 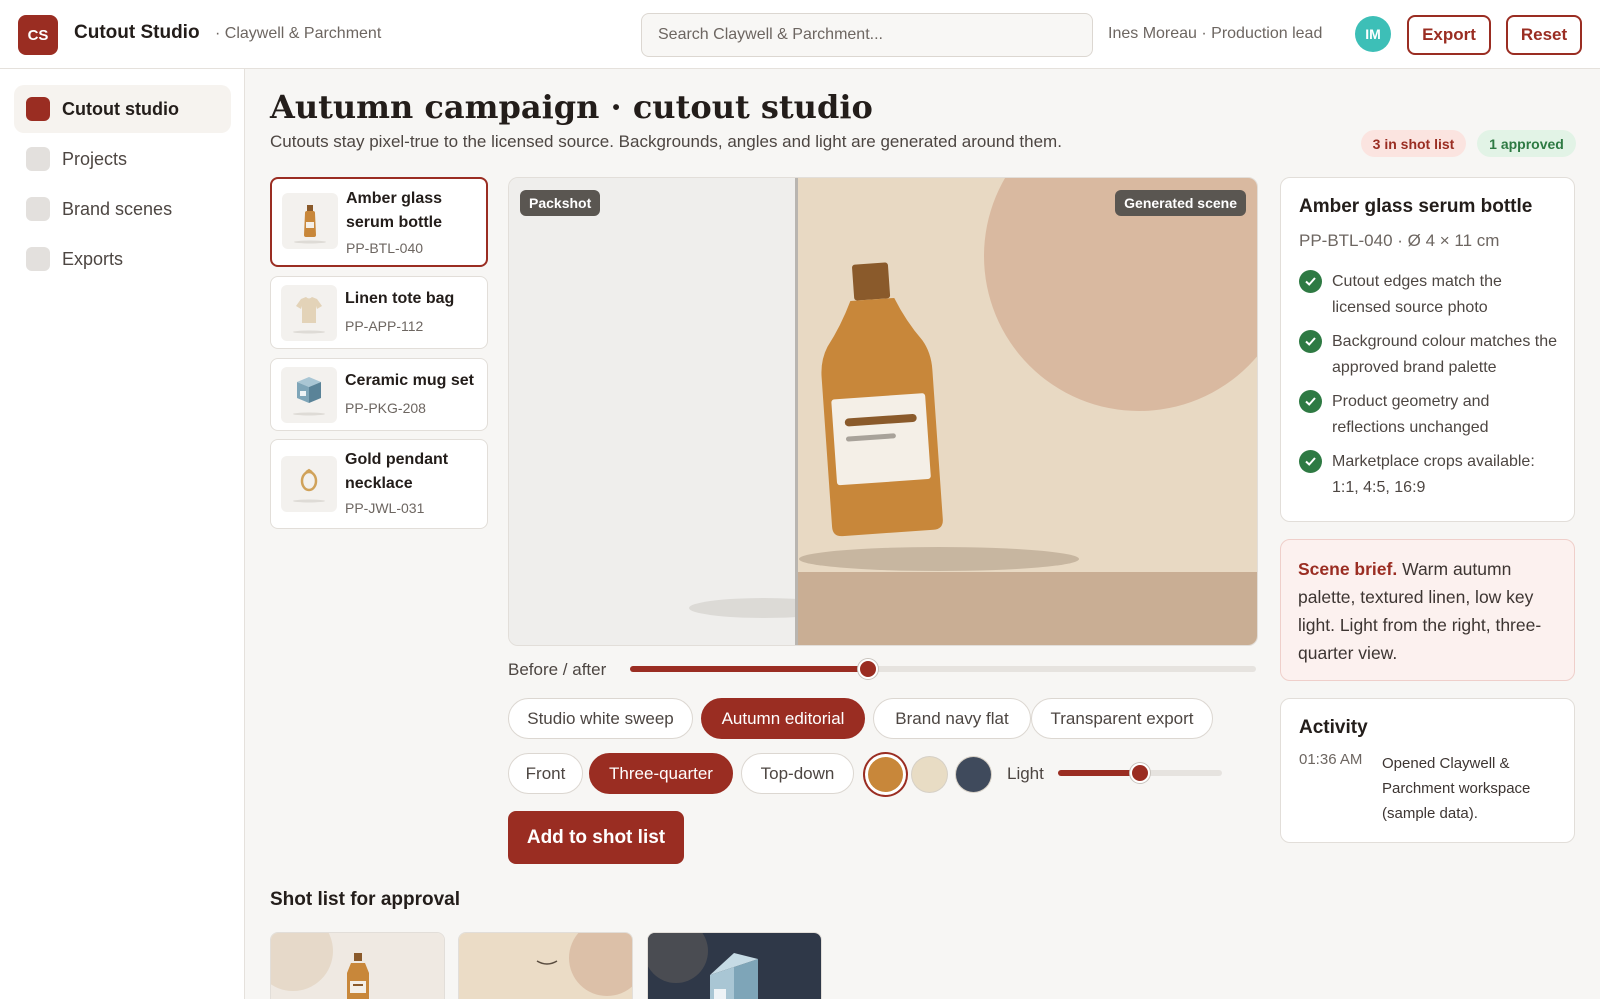 I want to click on details-title: Amber glass serum bottle, so click(x=1416, y=206).